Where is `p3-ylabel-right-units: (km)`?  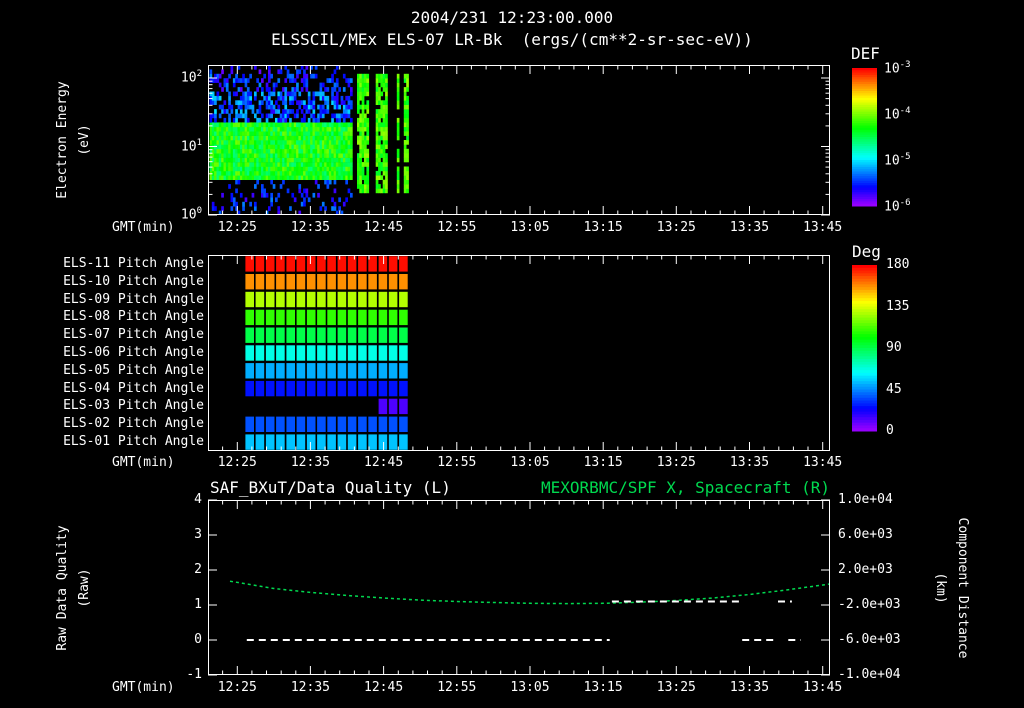
p3-ylabel-right-units: (km) is located at coordinates (940, 588).